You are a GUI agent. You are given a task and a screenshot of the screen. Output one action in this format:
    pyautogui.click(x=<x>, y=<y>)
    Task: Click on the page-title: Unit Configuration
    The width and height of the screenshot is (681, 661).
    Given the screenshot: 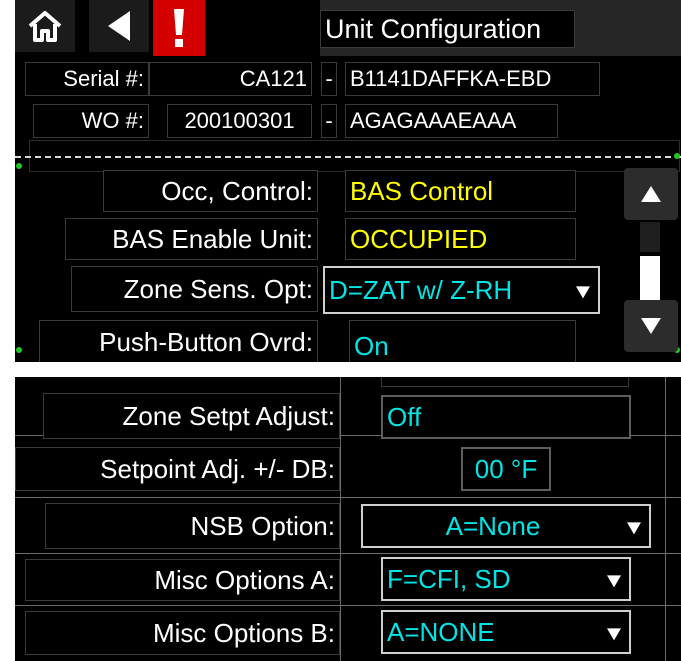 What is the action you would take?
    pyautogui.click(x=447, y=29)
    